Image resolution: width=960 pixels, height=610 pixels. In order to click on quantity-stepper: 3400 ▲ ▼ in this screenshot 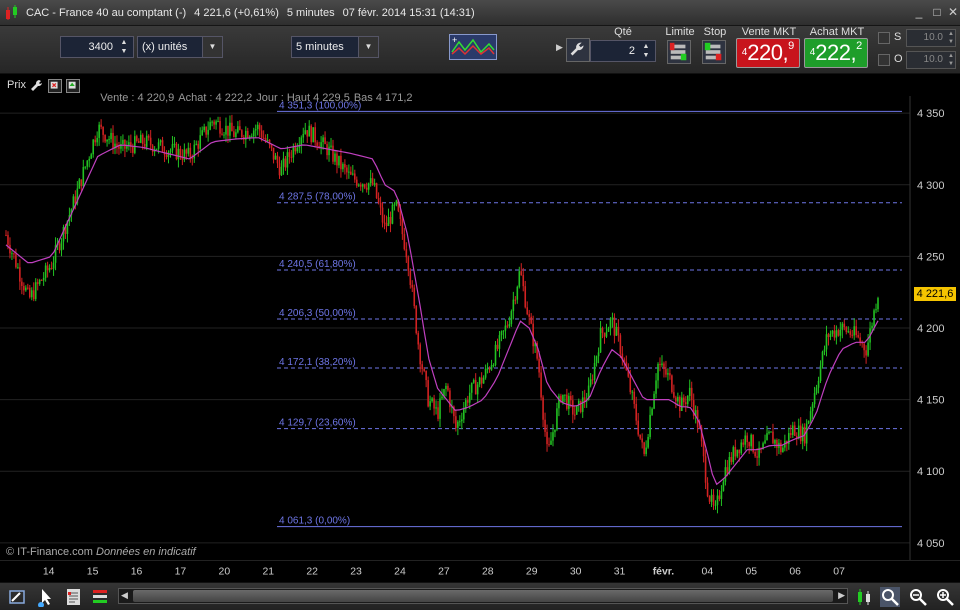, I will do `click(97, 47)`.